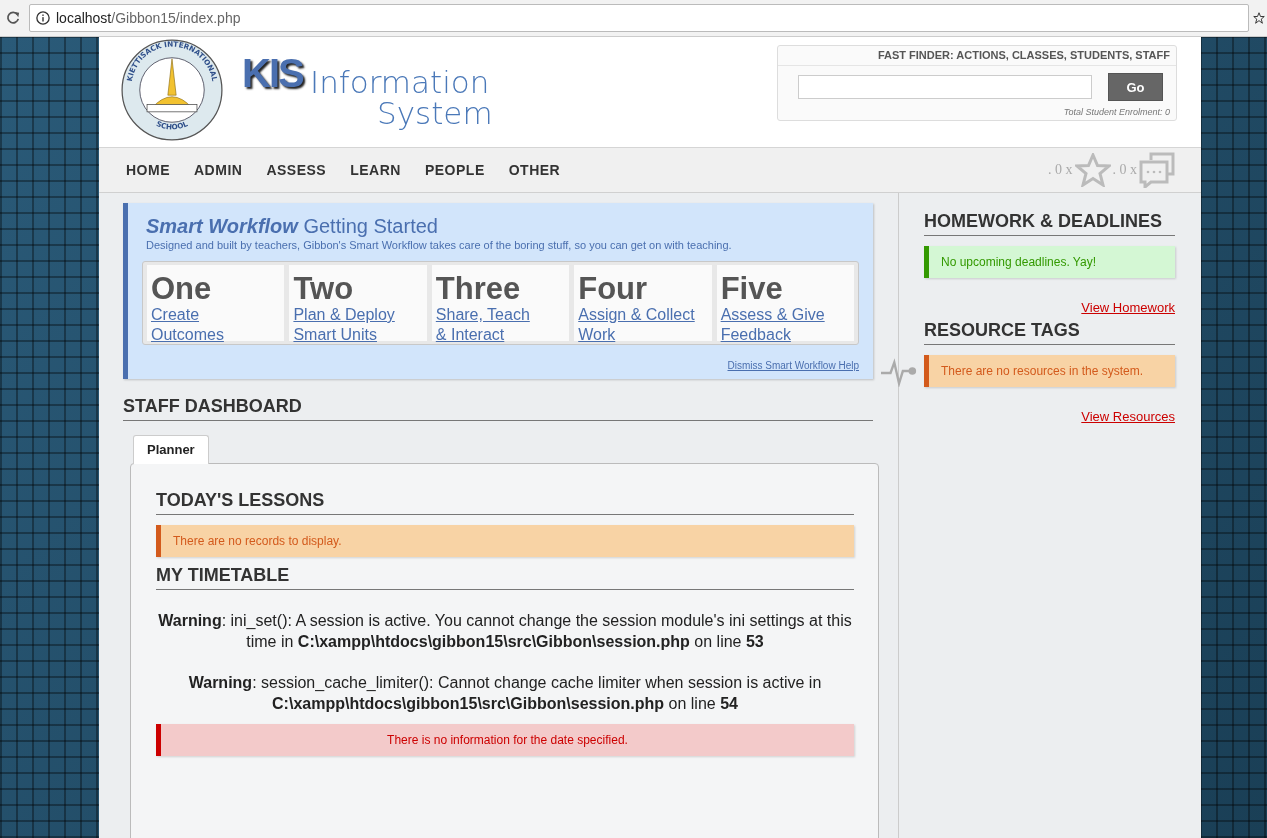 The height and width of the screenshot is (838, 1267). What do you see at coordinates (505, 740) in the screenshot?
I see `message-box: There is no information for the date specified.` at bounding box center [505, 740].